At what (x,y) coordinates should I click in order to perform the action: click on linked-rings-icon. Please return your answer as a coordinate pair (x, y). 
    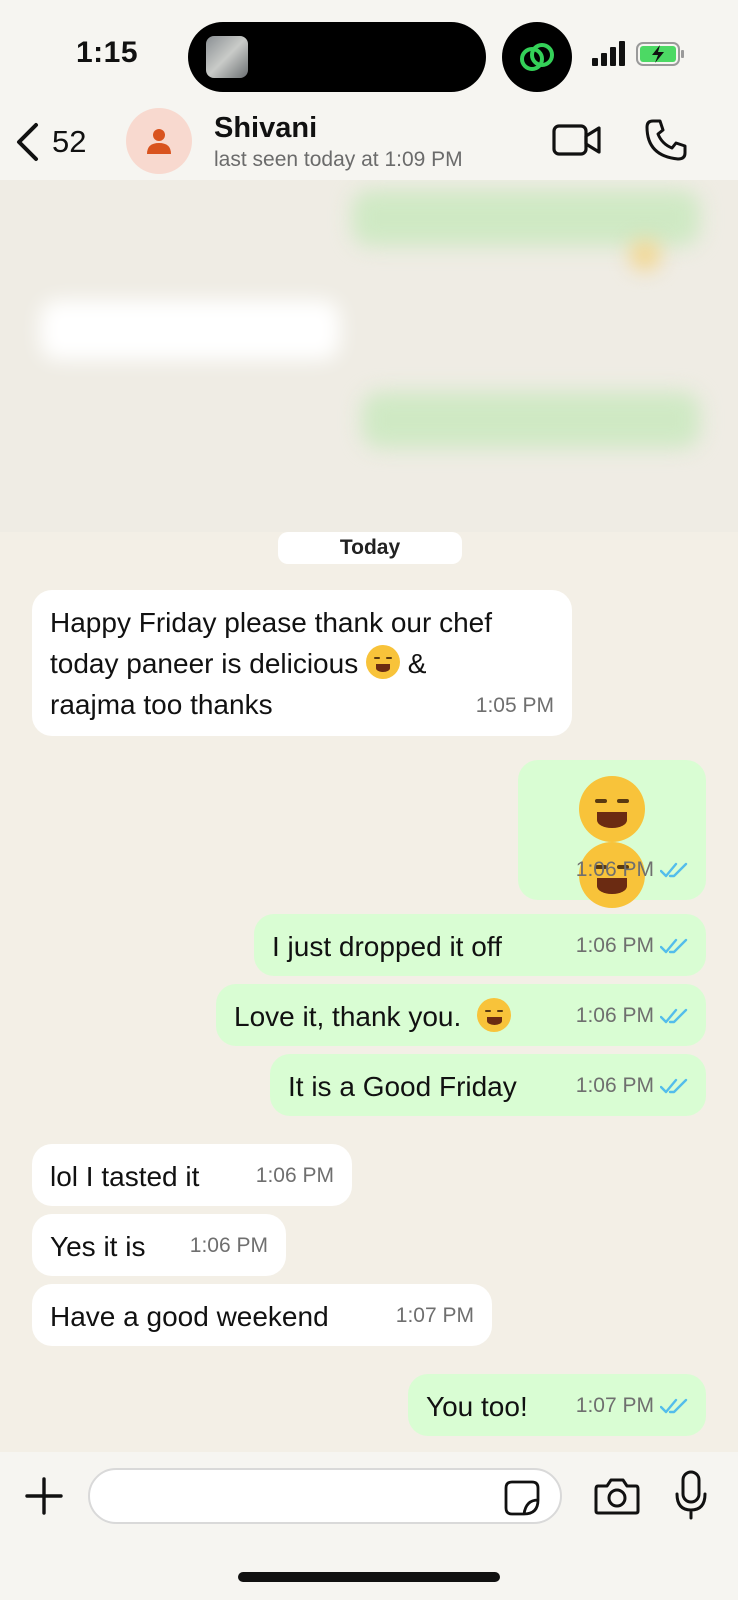
    Looking at the image, I should click on (537, 57).